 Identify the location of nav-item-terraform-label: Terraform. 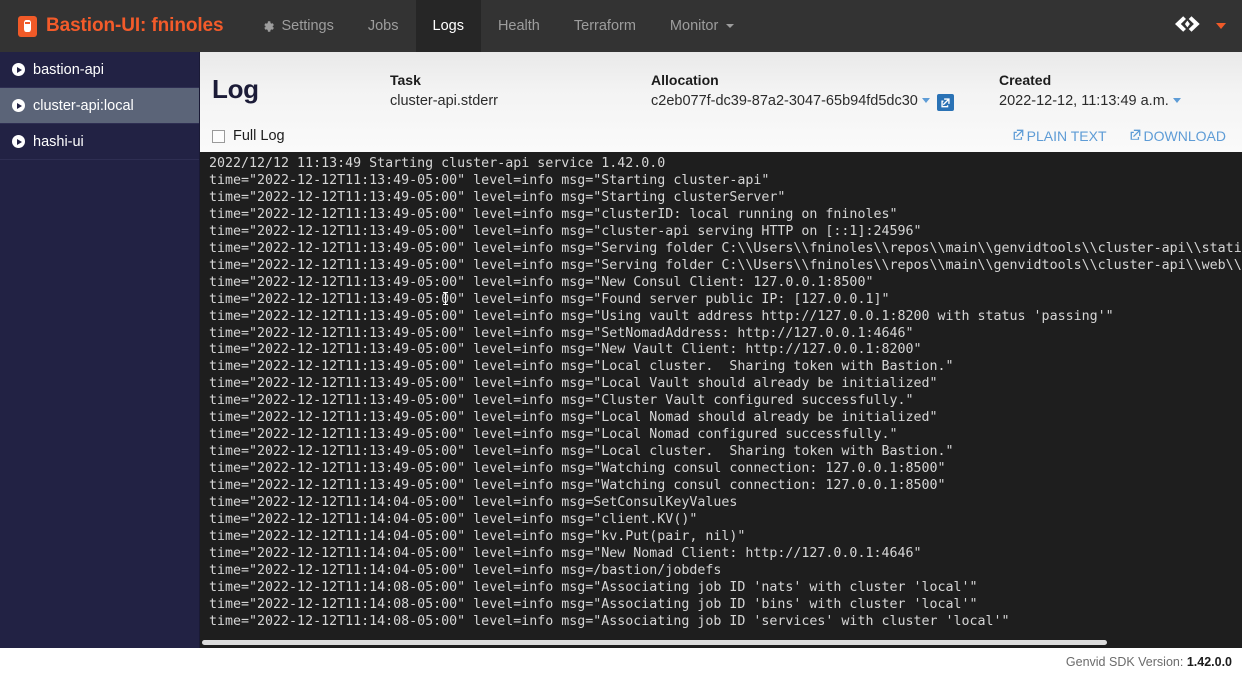
(604, 26).